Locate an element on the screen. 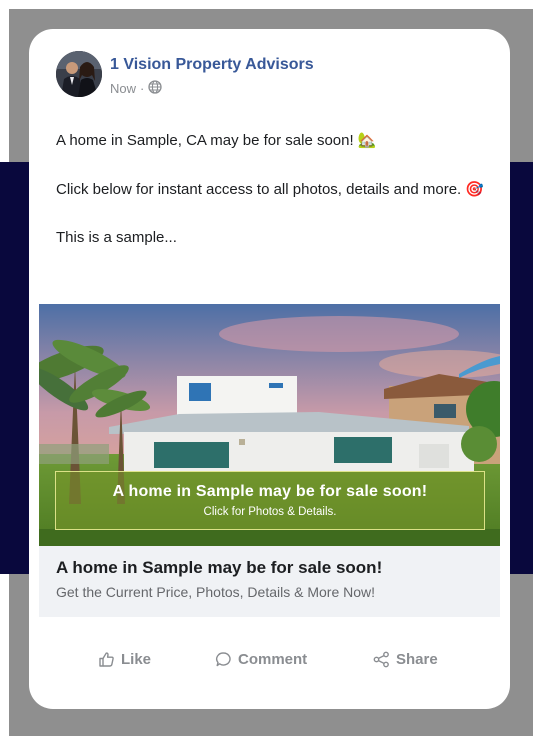 The width and height of the screenshot is (533, 736). page-name: 1 Vision Property Advisors is located at coordinates (212, 65).